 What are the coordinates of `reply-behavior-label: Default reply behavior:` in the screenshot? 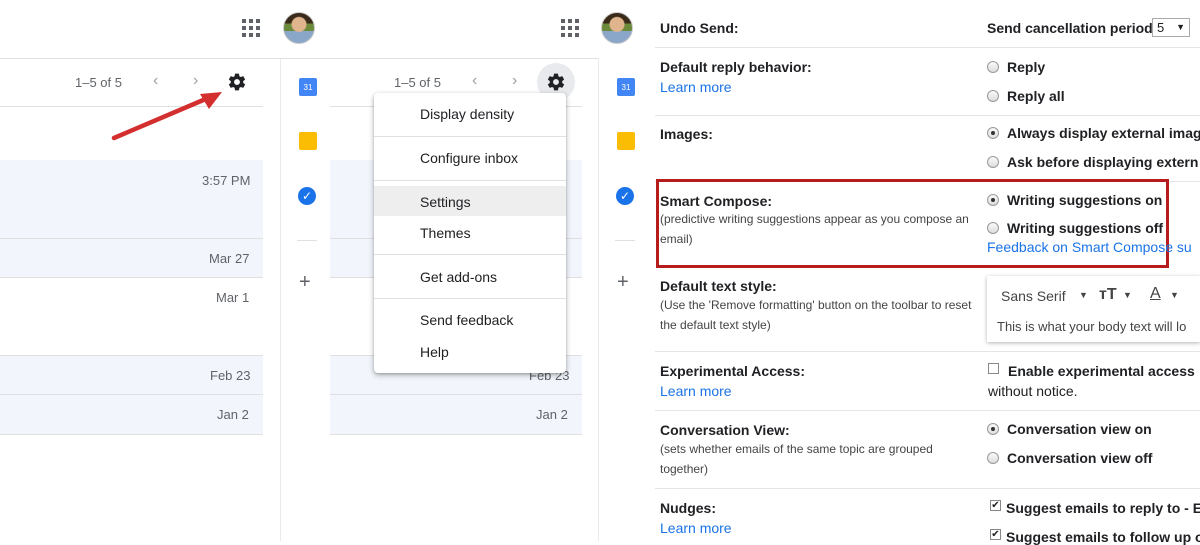 It's located at (736, 67).